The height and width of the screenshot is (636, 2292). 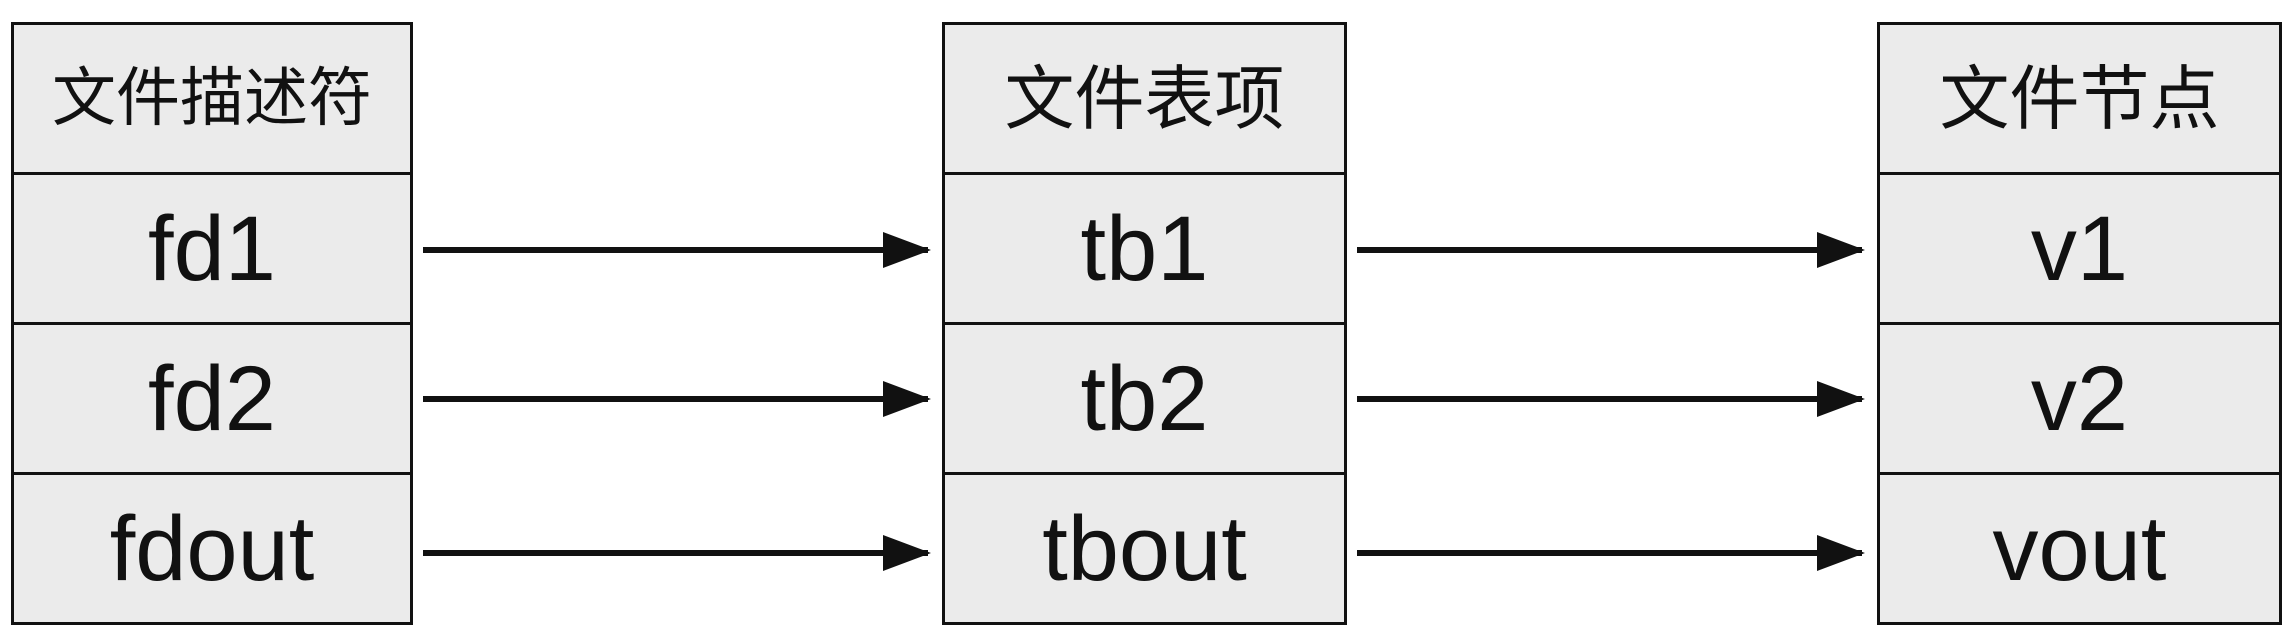 What do you see at coordinates (2079, 247) in the screenshot?
I see `v-row-1: v1` at bounding box center [2079, 247].